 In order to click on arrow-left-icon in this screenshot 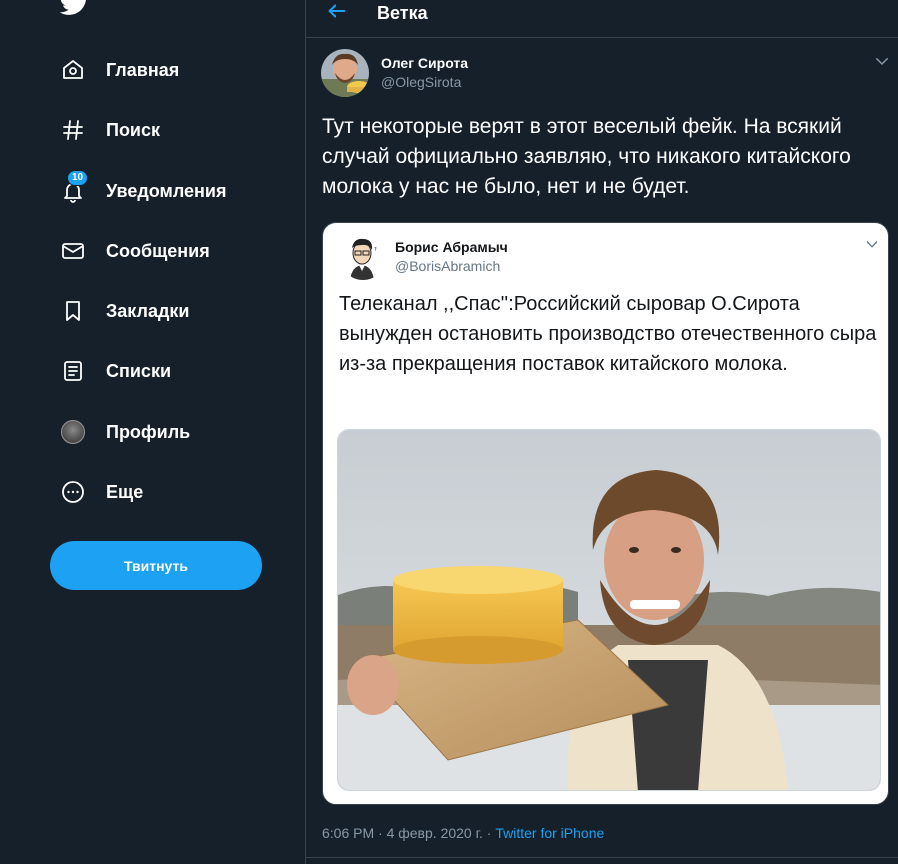, I will do `click(337, 11)`.